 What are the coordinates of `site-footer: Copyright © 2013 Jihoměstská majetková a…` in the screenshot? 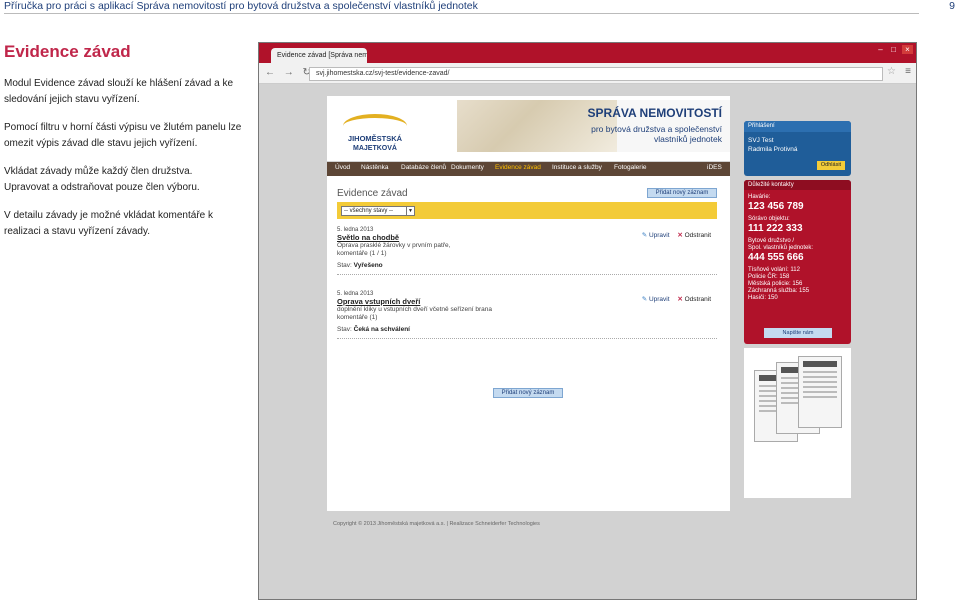 It's located at (436, 524).